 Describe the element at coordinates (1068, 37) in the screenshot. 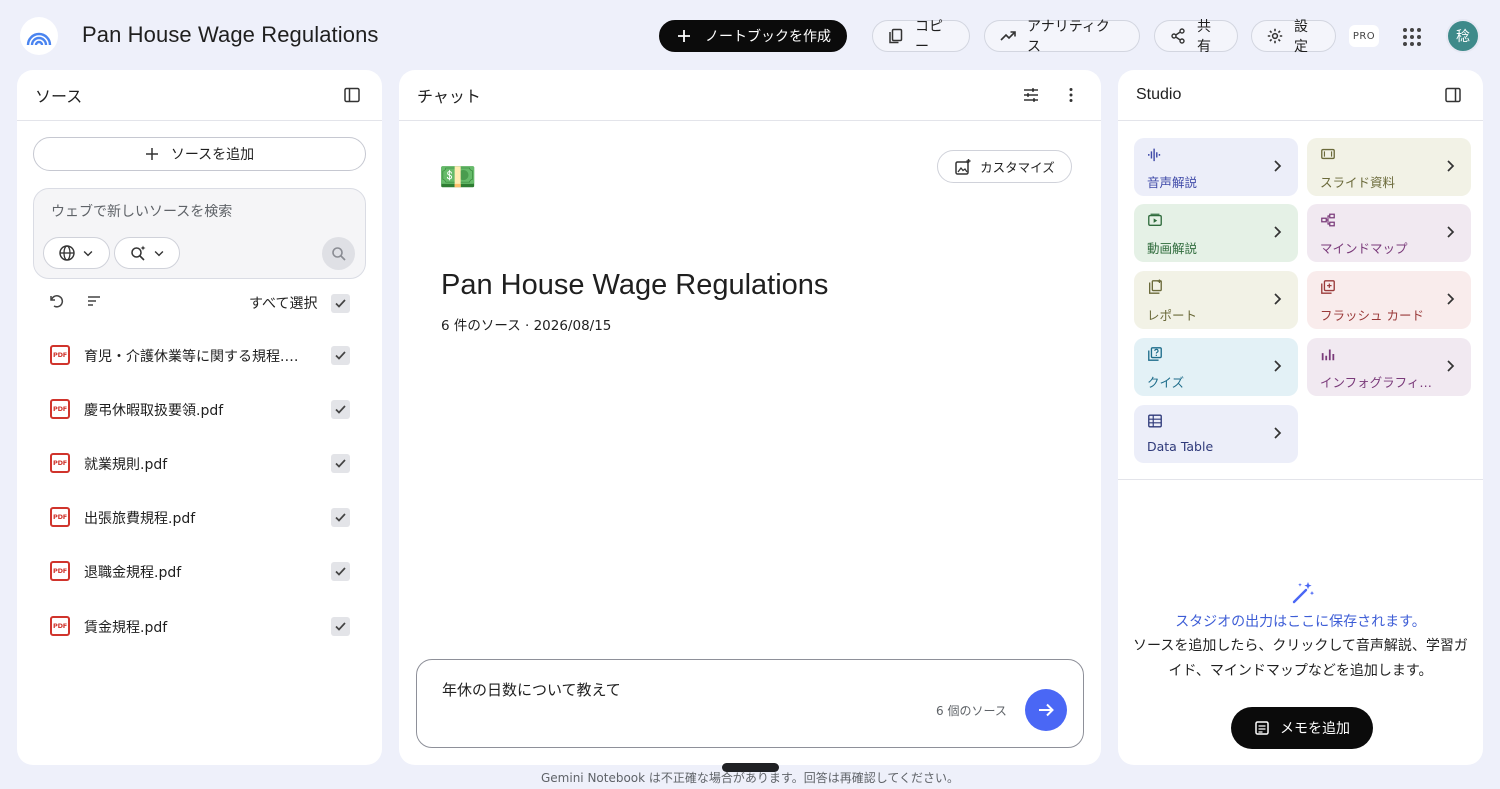

I see `analytics-label: アナリティクス` at that location.